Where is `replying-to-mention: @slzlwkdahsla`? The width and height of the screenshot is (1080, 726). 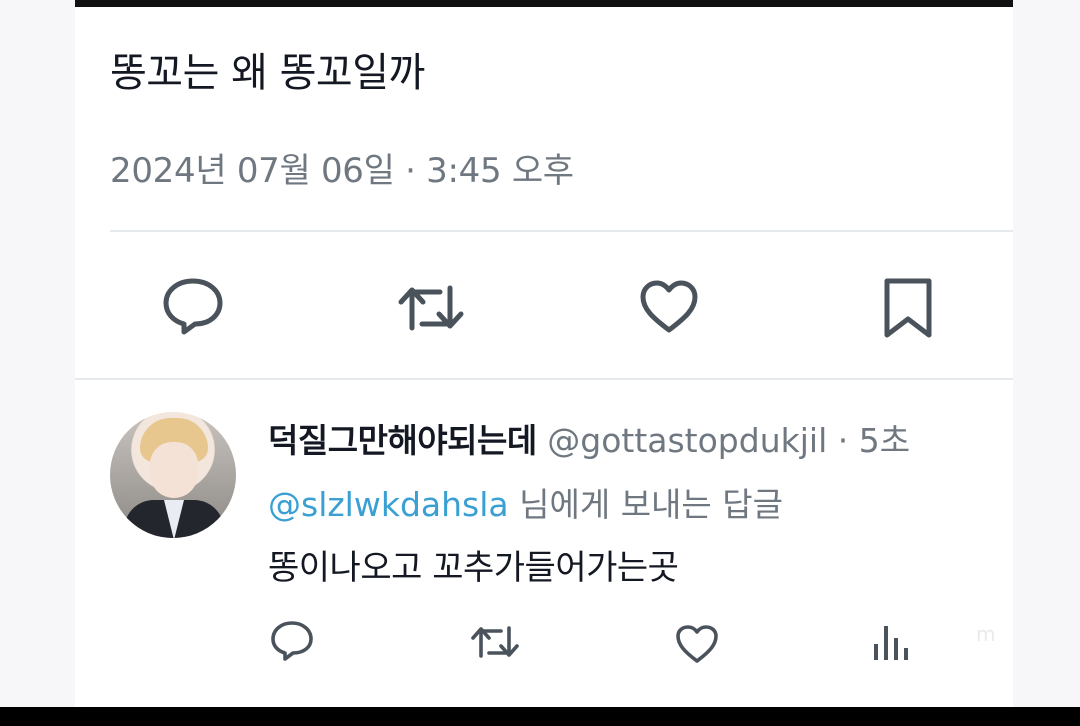
replying-to-mention: @slzlwkdahsla is located at coordinates (388, 504).